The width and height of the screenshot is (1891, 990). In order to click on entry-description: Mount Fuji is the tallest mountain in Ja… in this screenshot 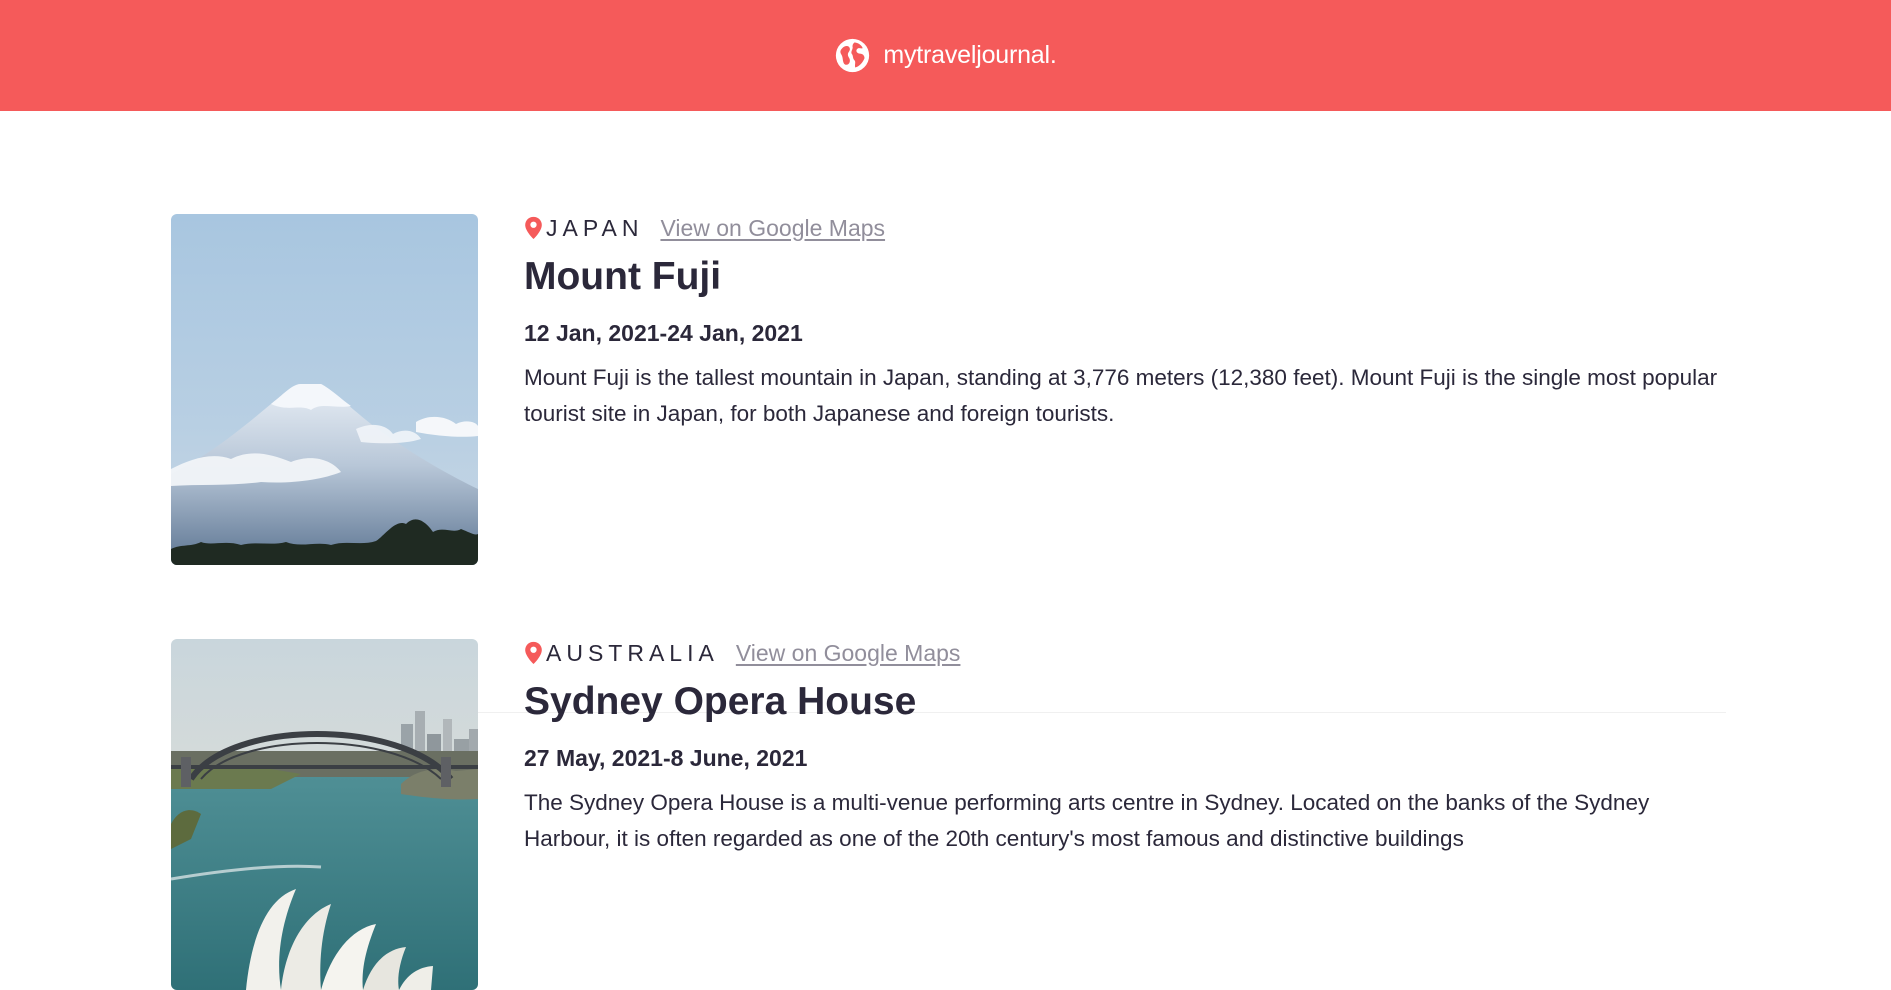, I will do `click(1121, 395)`.